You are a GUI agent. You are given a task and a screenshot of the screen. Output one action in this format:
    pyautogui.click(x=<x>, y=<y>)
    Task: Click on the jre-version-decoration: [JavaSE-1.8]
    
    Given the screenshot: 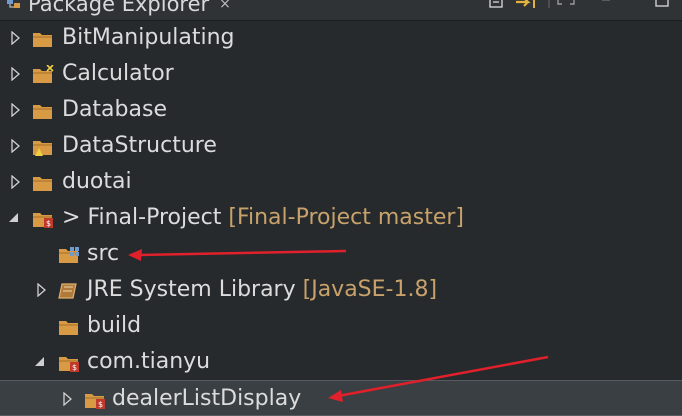 What is the action you would take?
    pyautogui.click(x=370, y=289)
    